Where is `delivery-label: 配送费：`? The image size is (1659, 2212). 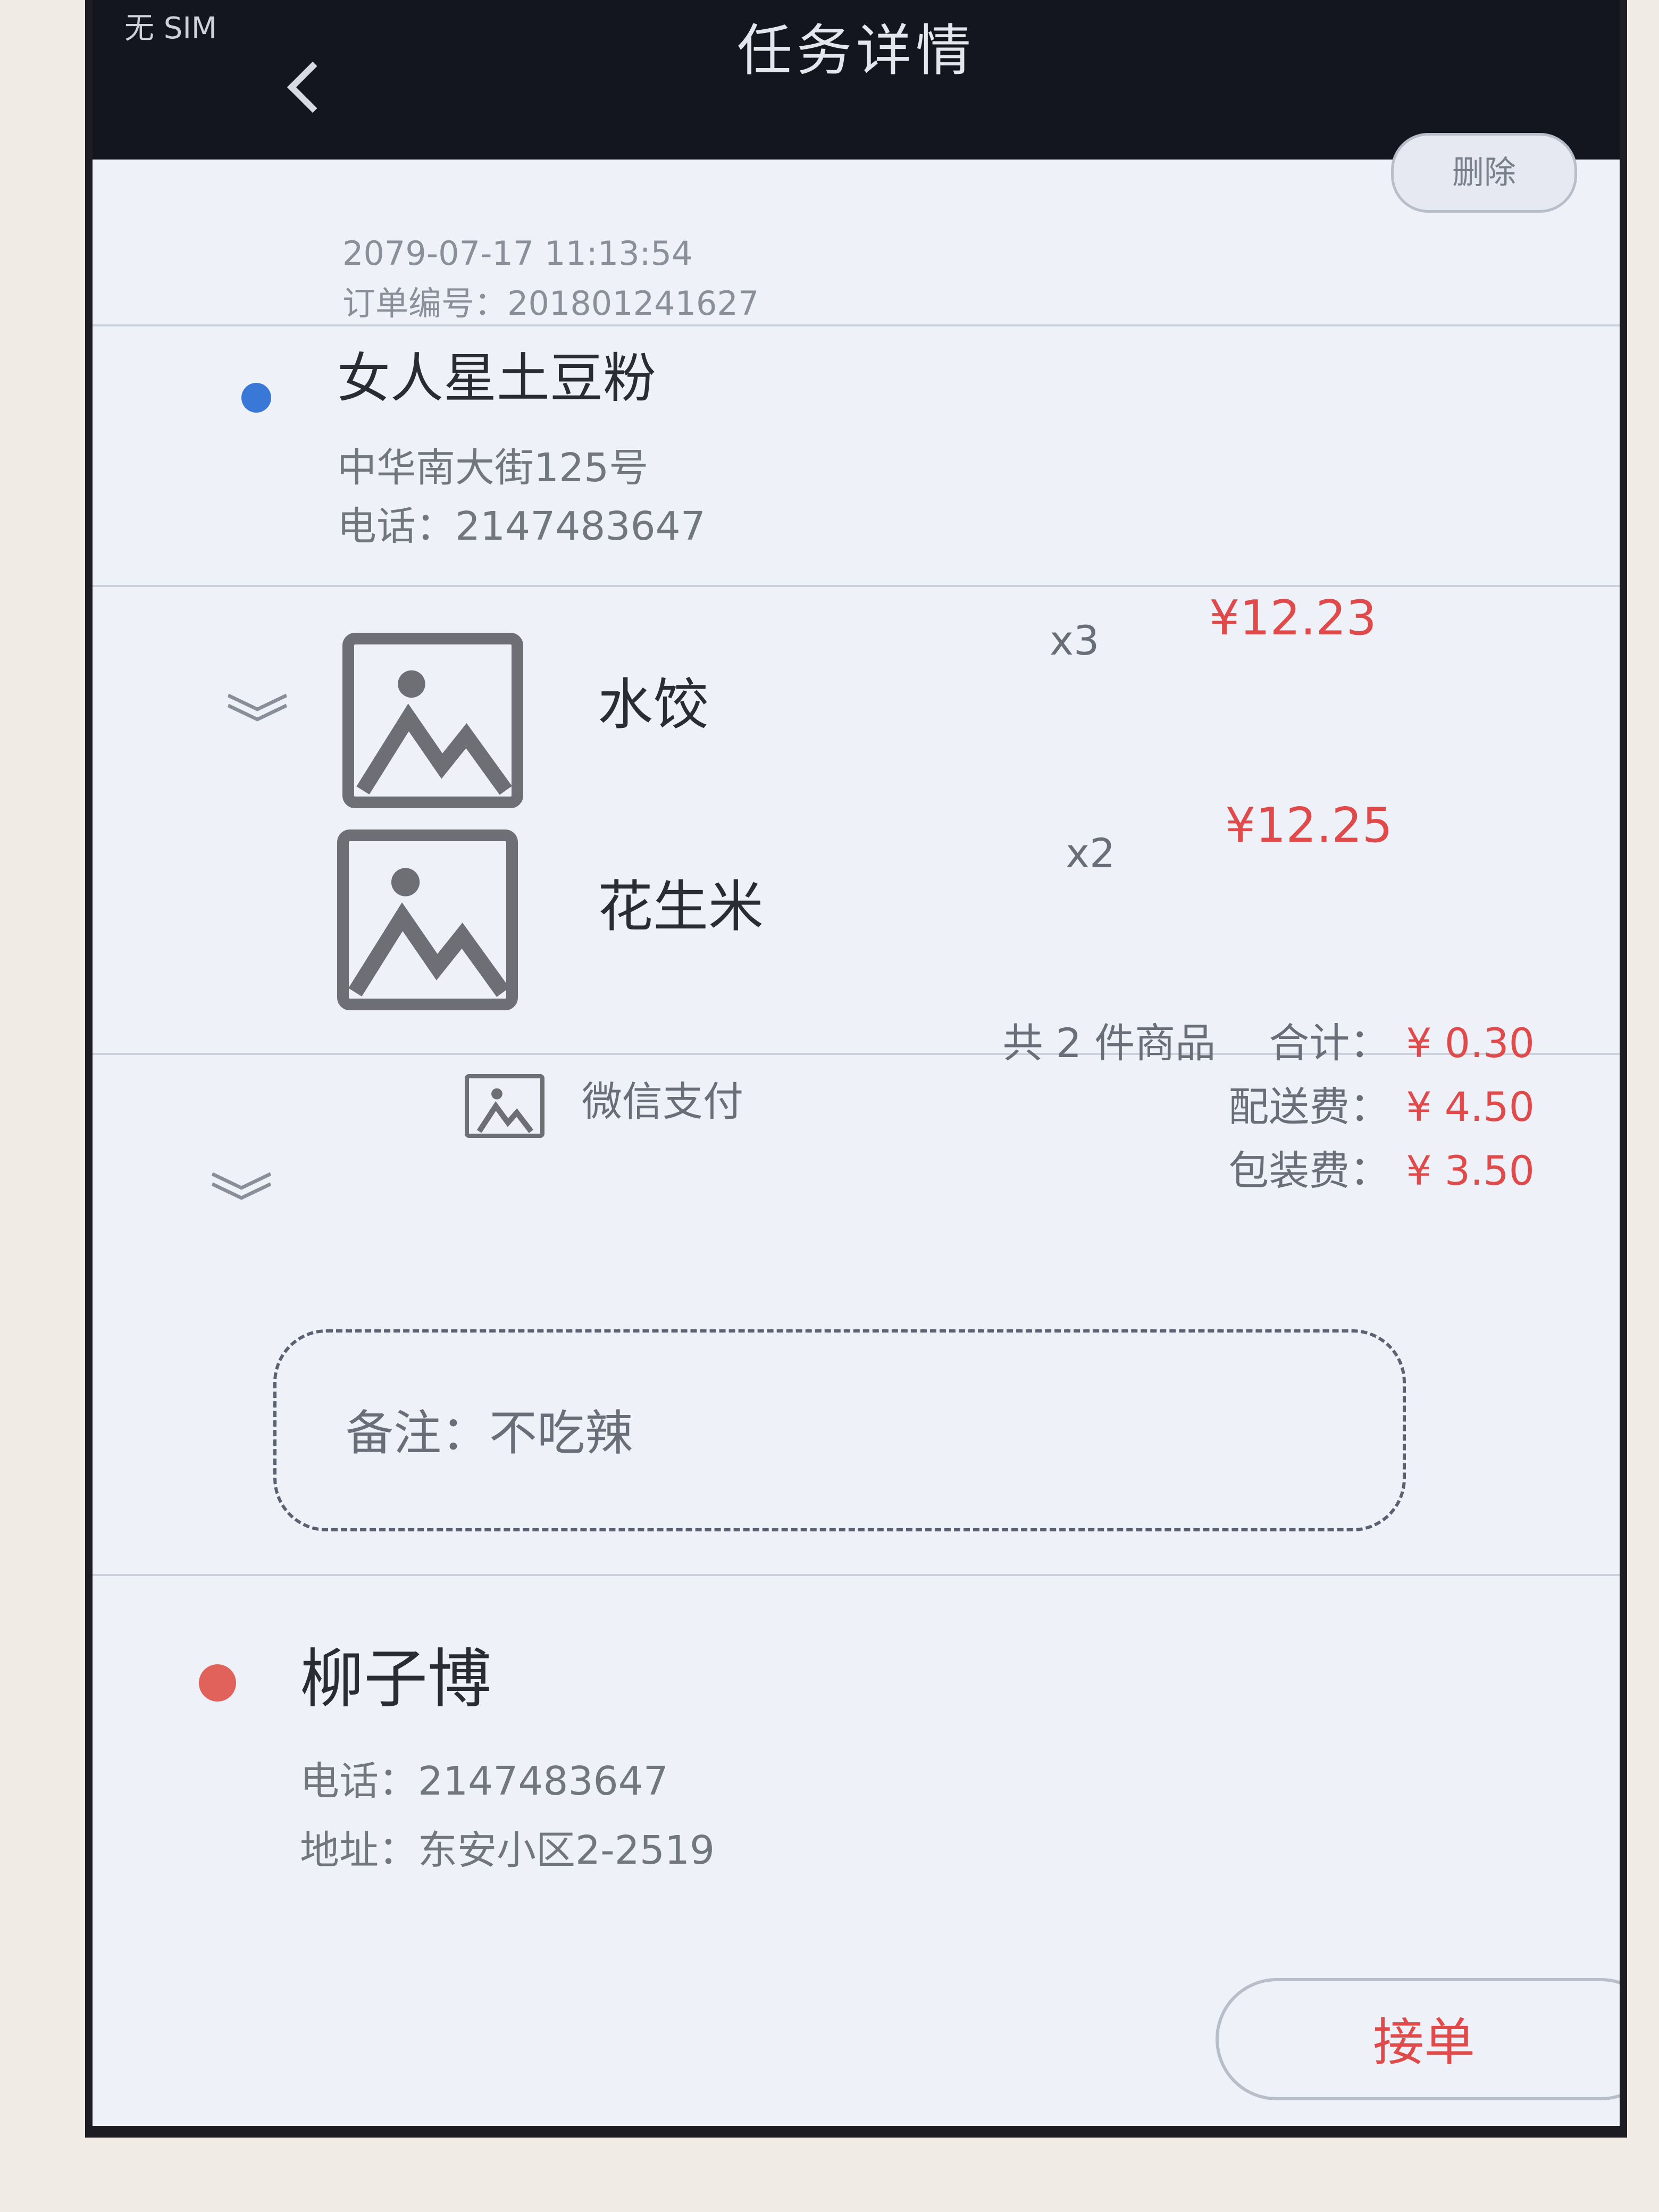
delivery-label: 配送费： is located at coordinates (1309, 1106).